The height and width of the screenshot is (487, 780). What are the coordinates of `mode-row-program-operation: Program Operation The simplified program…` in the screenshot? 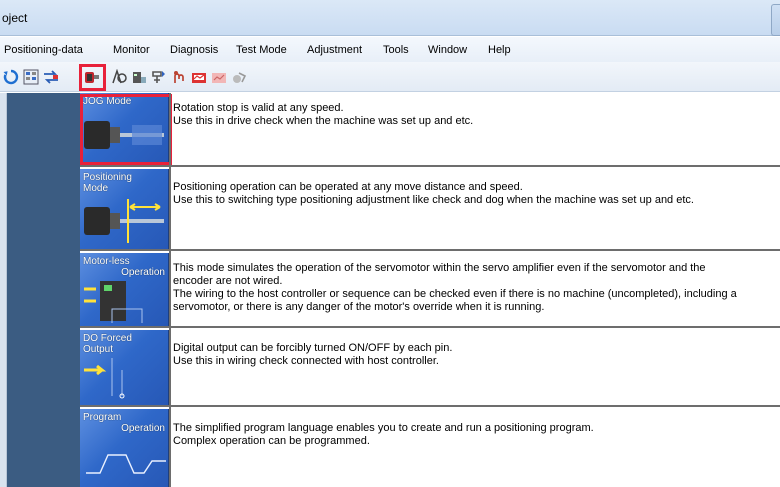 It's located at (430, 448).